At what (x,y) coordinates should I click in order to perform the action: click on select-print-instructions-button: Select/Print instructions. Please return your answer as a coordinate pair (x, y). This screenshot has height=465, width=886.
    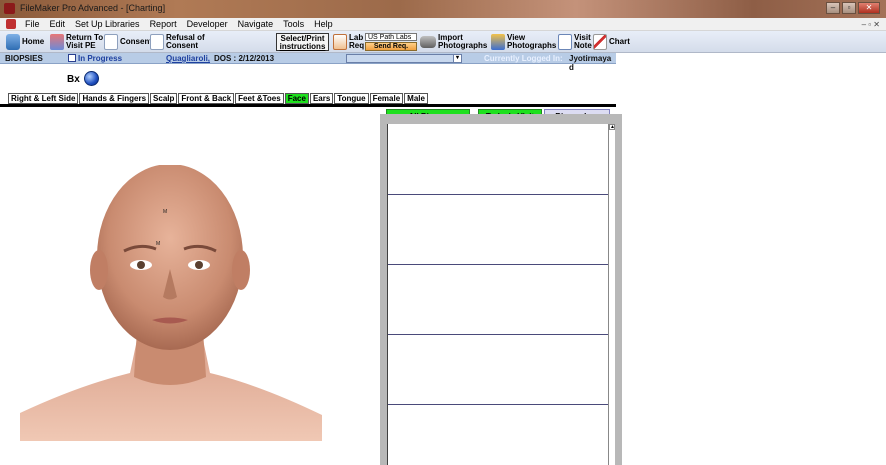
    Looking at the image, I should click on (302, 42).